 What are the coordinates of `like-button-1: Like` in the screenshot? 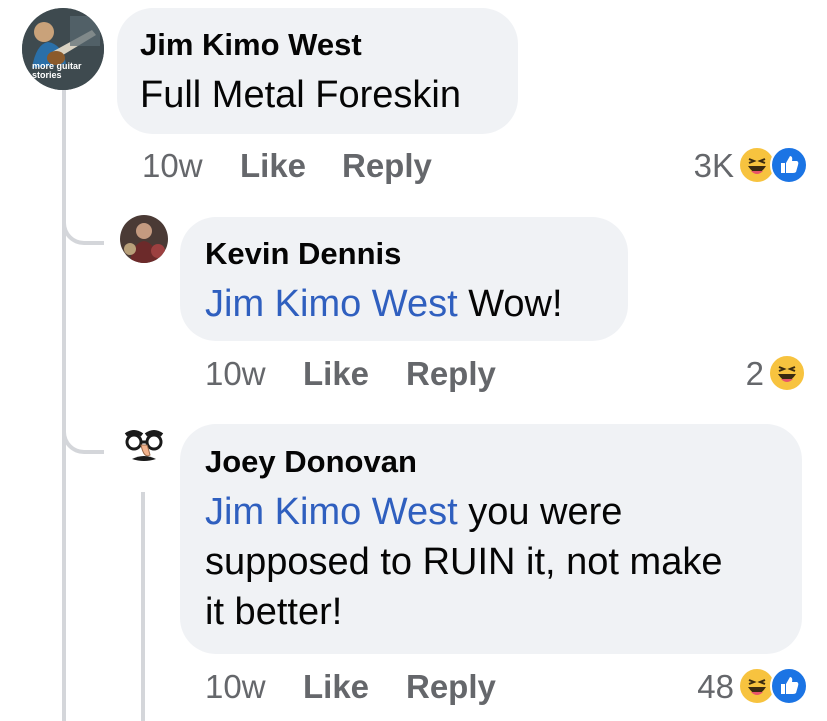 It's located at (273, 166).